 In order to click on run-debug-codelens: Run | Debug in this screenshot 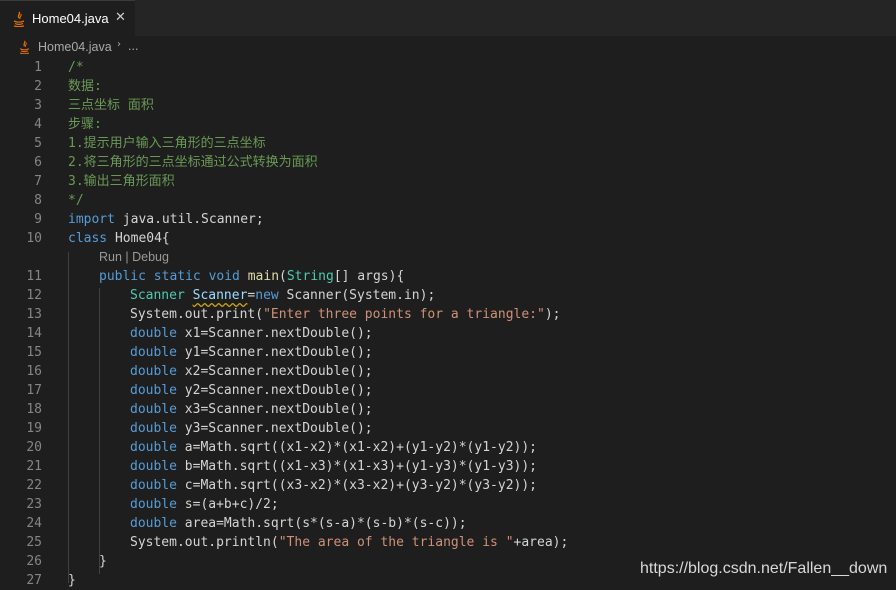, I will do `click(134, 257)`.